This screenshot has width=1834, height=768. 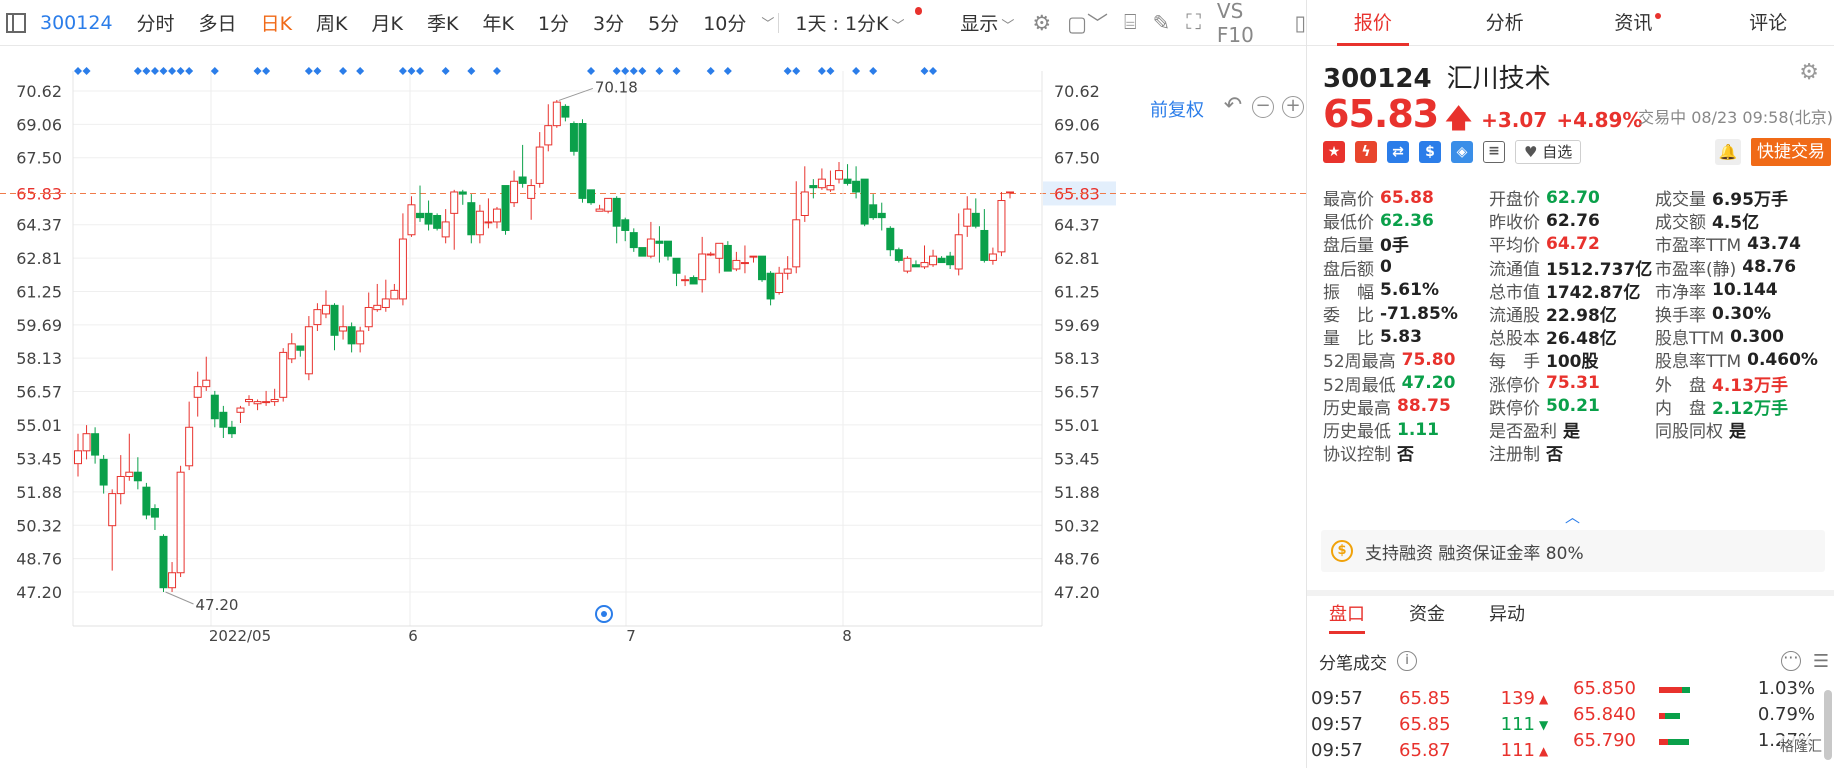 I want to click on toolbar-icons: ⚙ ▢﹀ ⌸ ✎ ⛶ VS F10 ▯, so click(x=1169, y=23).